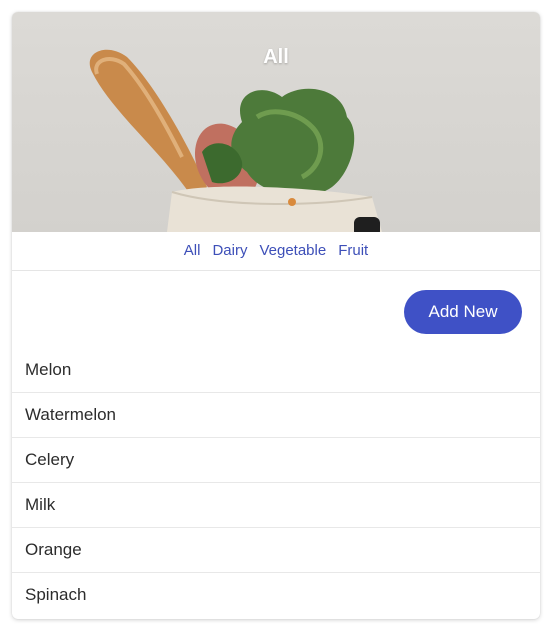 The height and width of the screenshot is (627, 555). I want to click on list-item: Watermelon, so click(276, 414).